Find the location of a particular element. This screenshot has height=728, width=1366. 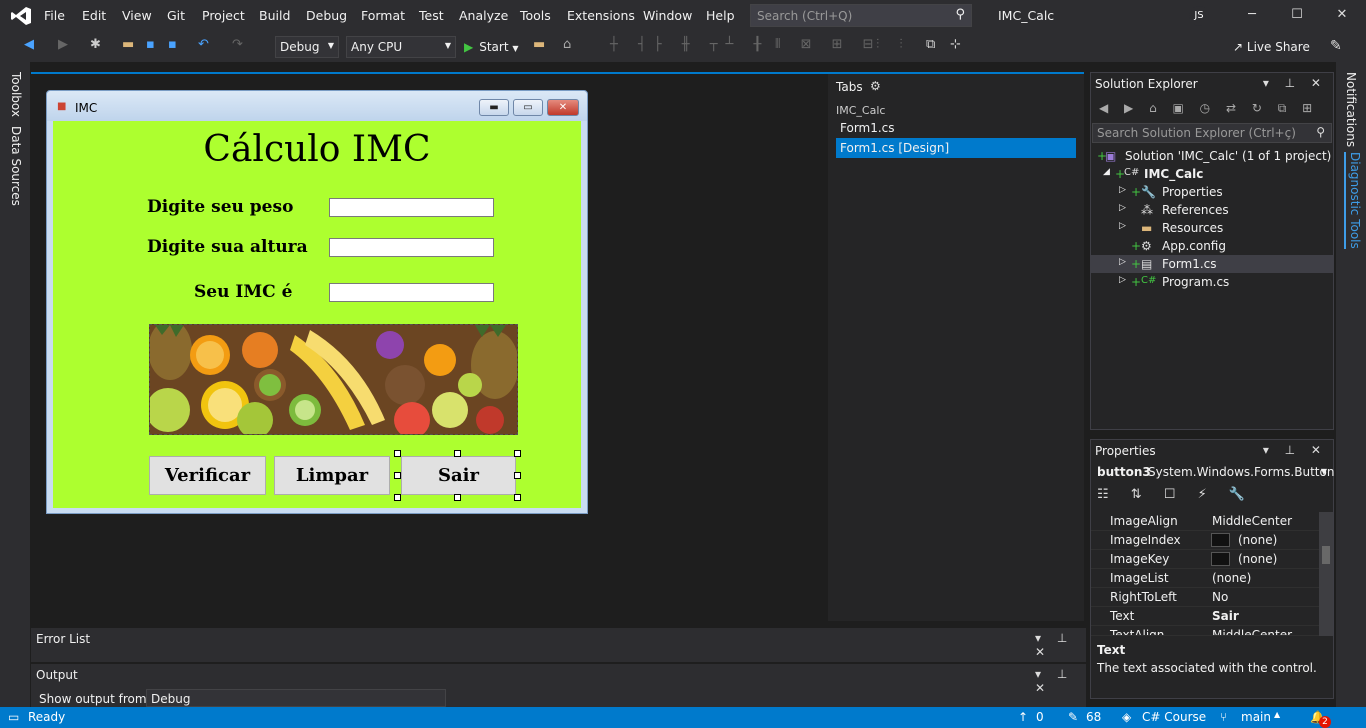

gear-icon: ⚙ is located at coordinates (875, 86).